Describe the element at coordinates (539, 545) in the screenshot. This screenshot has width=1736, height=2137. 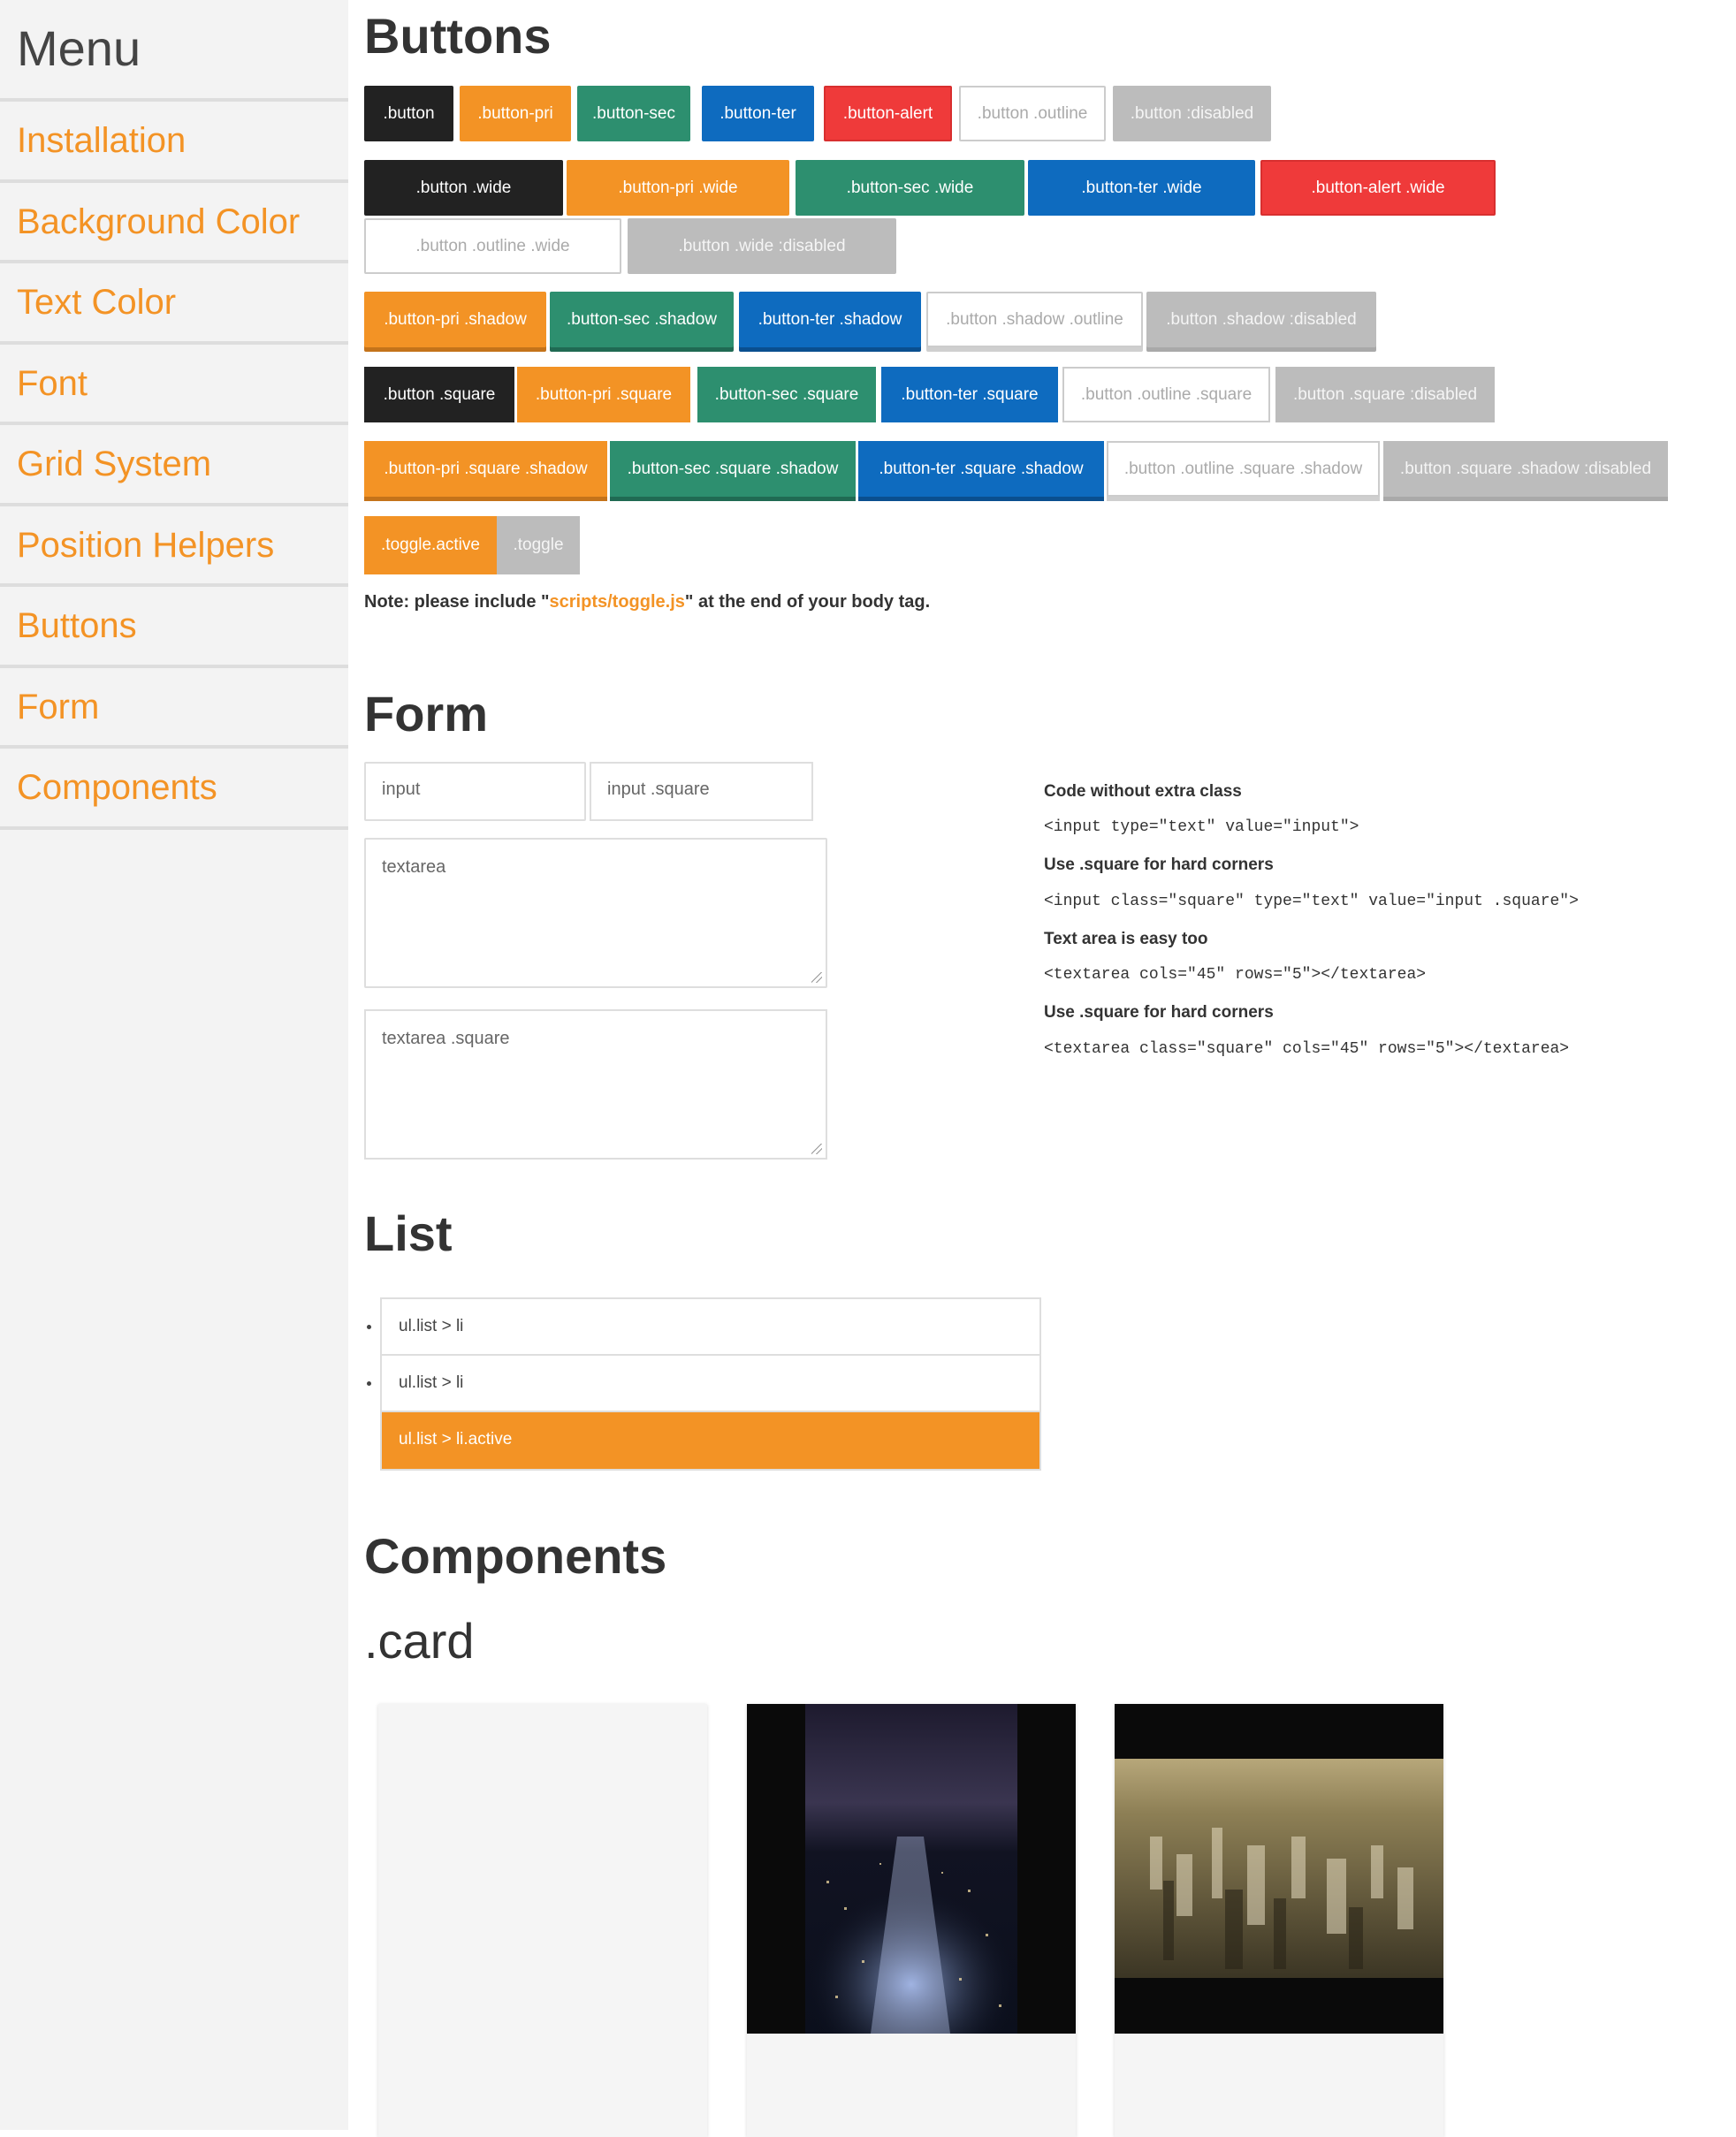
I see `toggle: .toggle` at that location.